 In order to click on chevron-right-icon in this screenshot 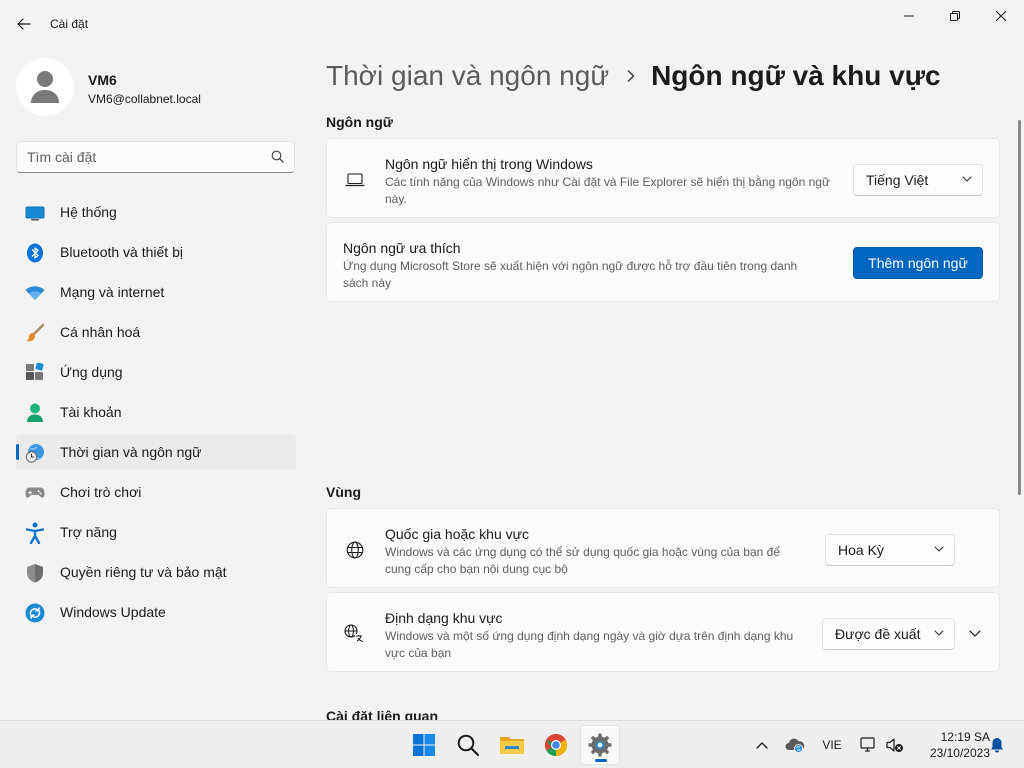, I will do `click(631, 76)`.